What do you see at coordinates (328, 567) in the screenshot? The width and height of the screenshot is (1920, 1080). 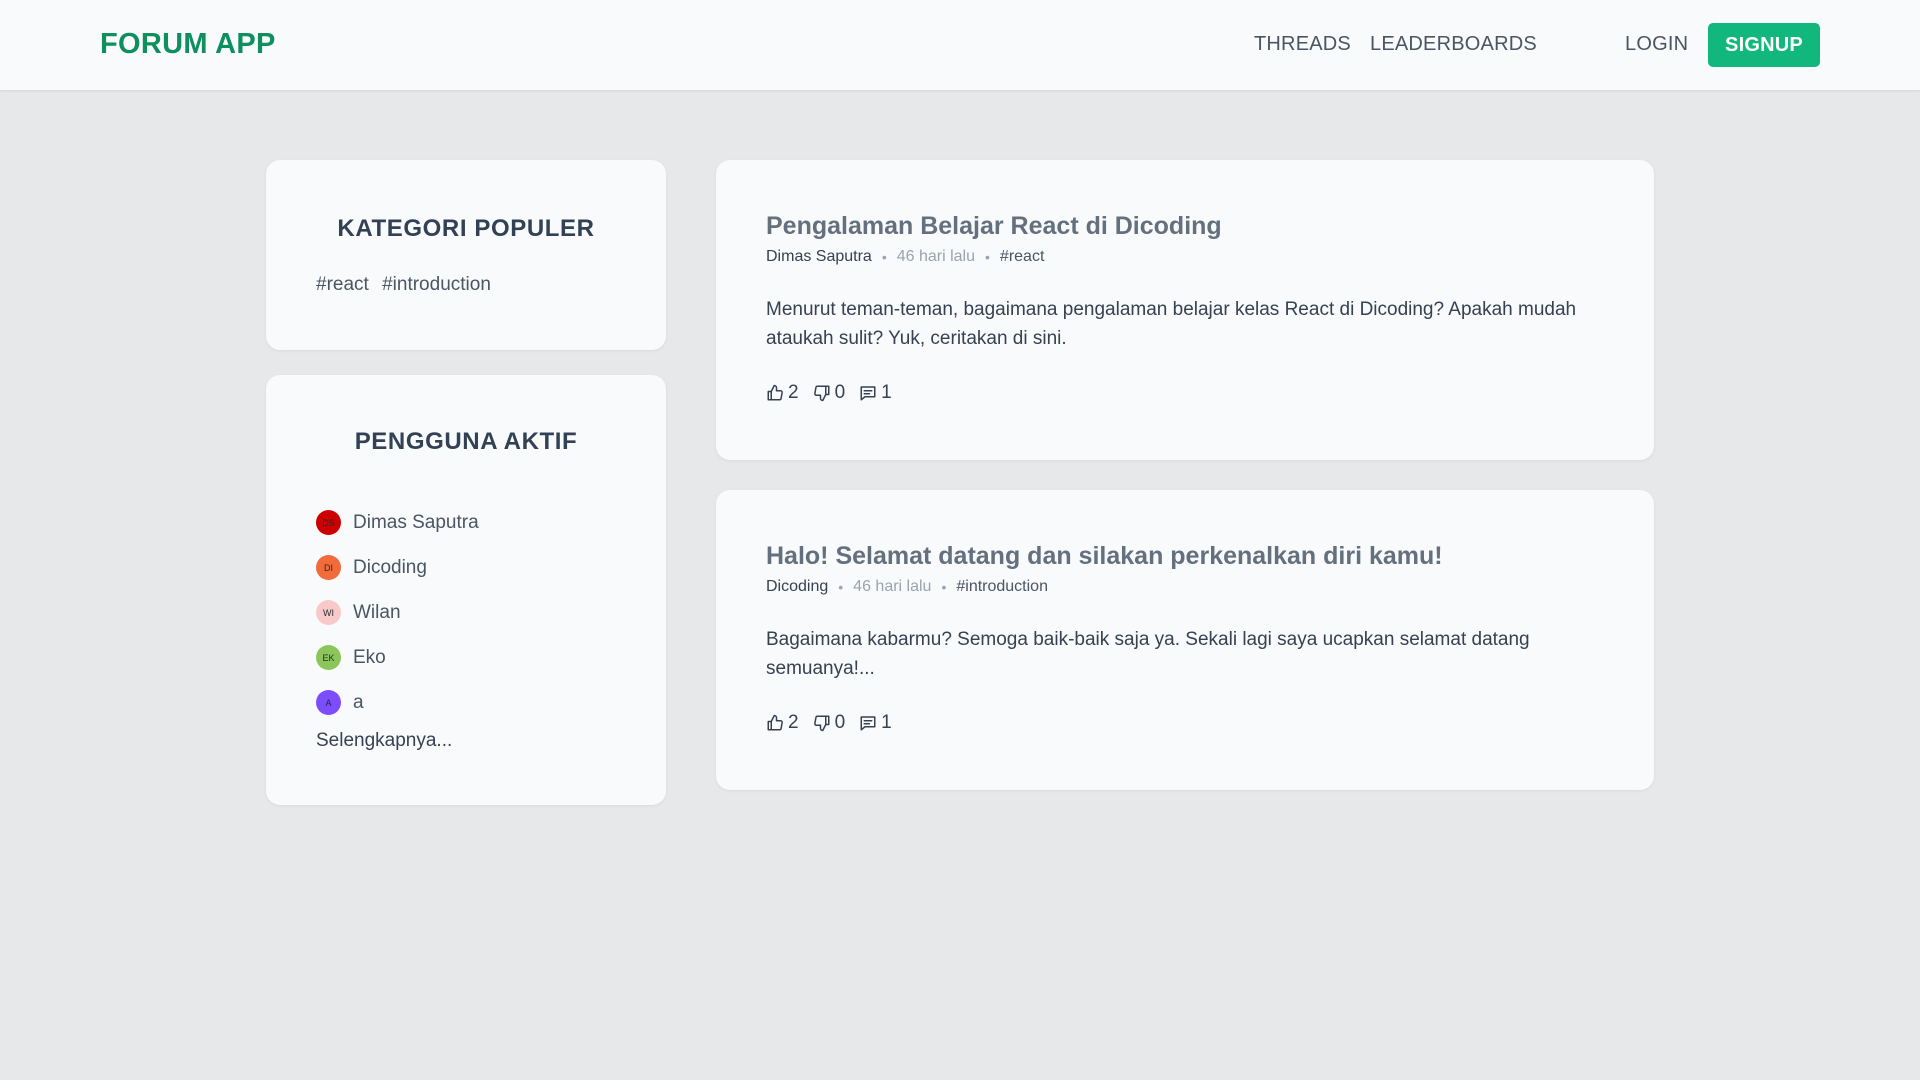 I see `avatar: DI` at bounding box center [328, 567].